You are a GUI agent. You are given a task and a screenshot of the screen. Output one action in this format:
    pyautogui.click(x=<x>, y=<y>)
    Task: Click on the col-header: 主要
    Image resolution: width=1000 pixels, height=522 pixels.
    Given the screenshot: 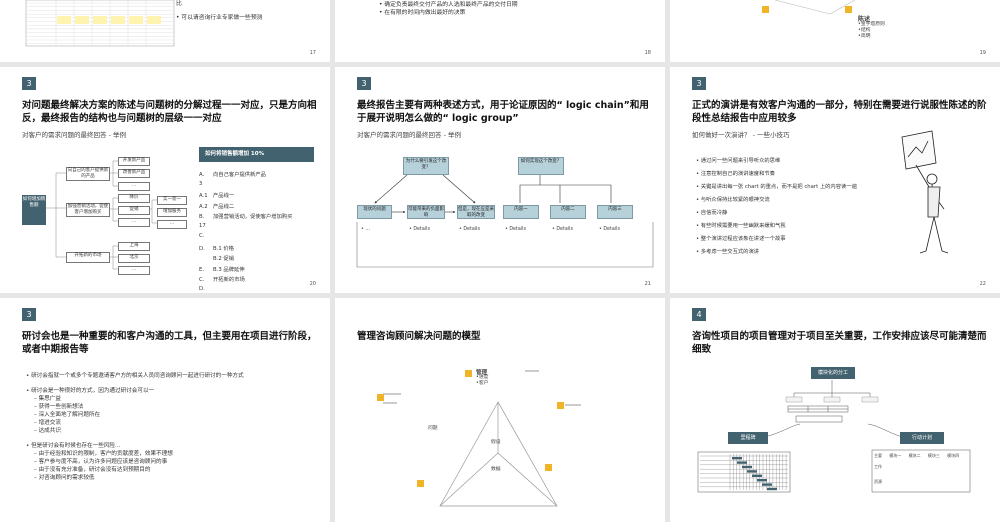 What is the action you would take?
    pyautogui.click(x=878, y=455)
    